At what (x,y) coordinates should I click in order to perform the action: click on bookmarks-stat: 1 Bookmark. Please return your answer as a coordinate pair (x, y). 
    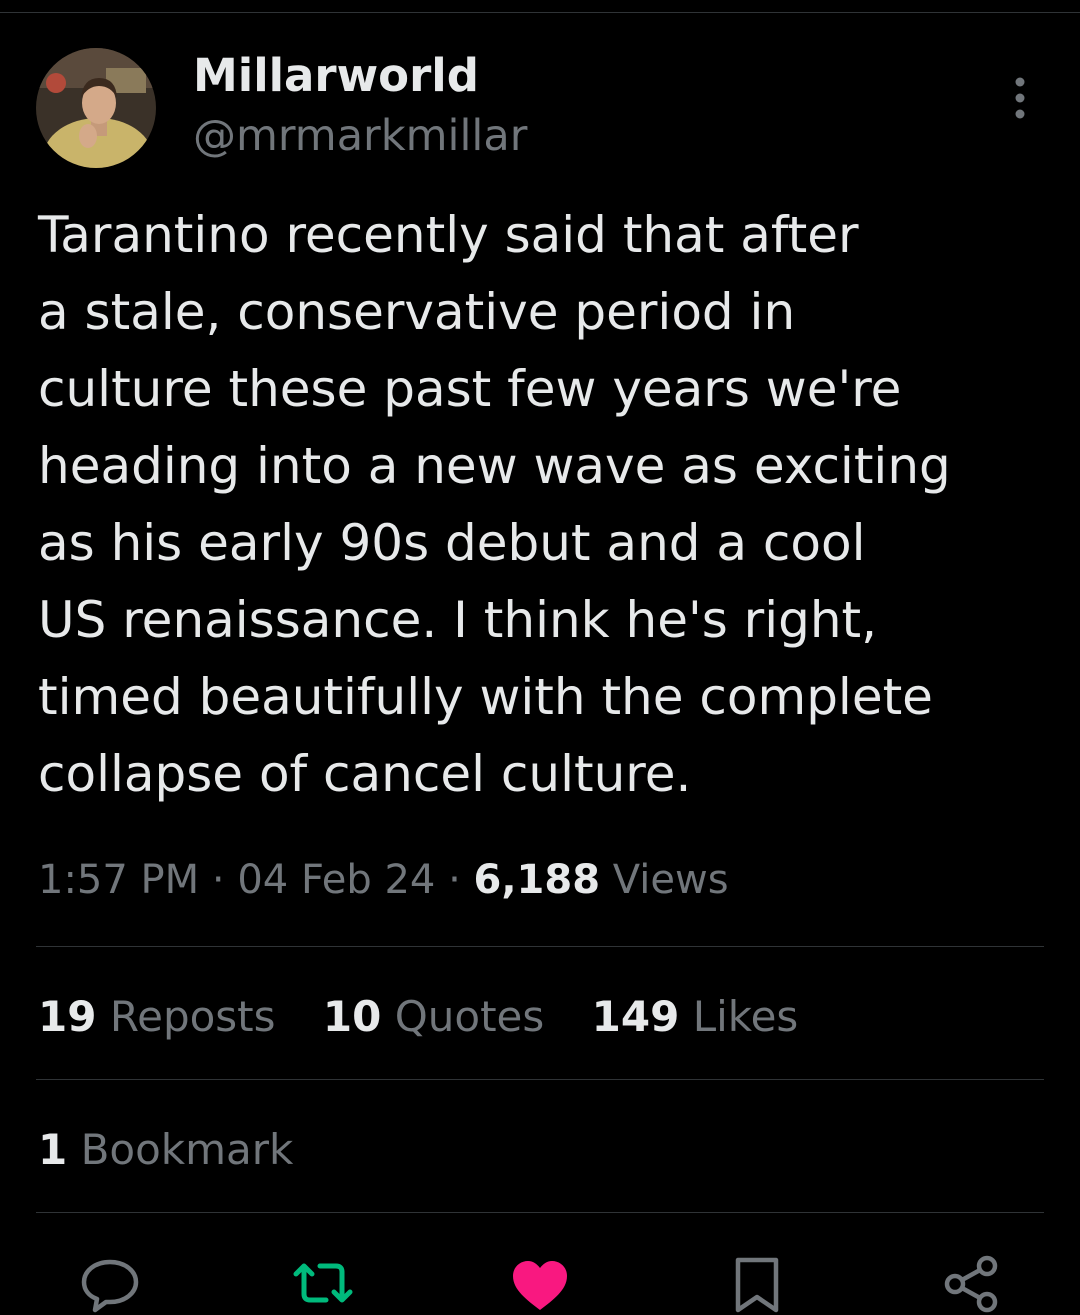
    Looking at the image, I should click on (165, 1150).